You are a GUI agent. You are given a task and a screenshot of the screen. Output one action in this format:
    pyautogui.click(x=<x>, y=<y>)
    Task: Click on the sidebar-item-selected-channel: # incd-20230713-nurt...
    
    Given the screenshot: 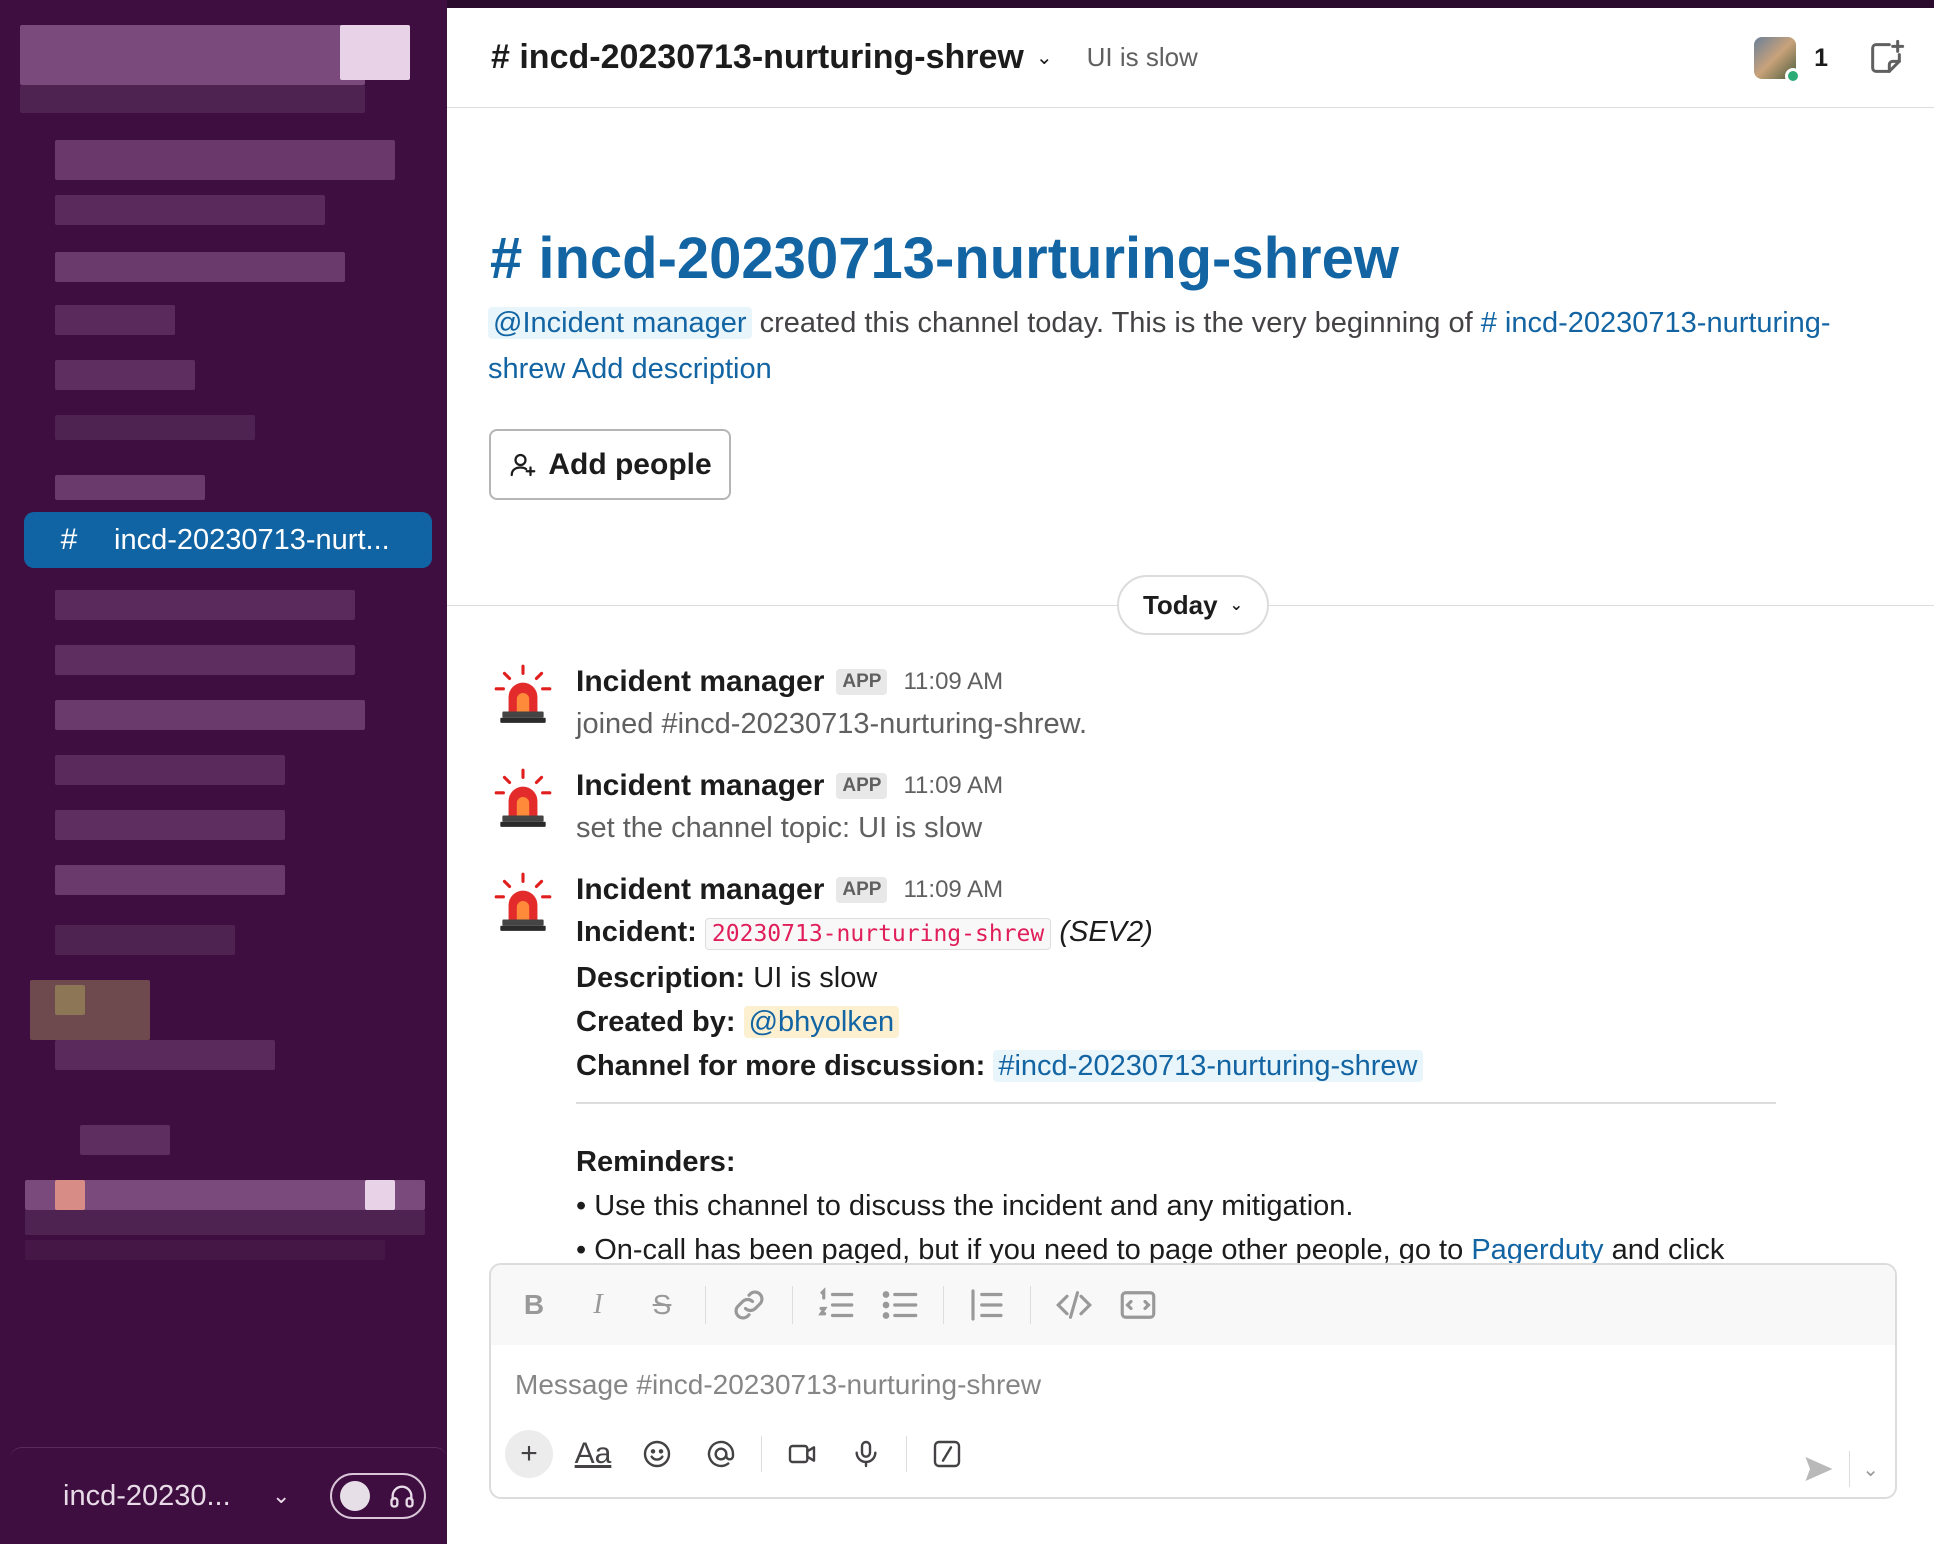 What is the action you would take?
    pyautogui.click(x=228, y=540)
    